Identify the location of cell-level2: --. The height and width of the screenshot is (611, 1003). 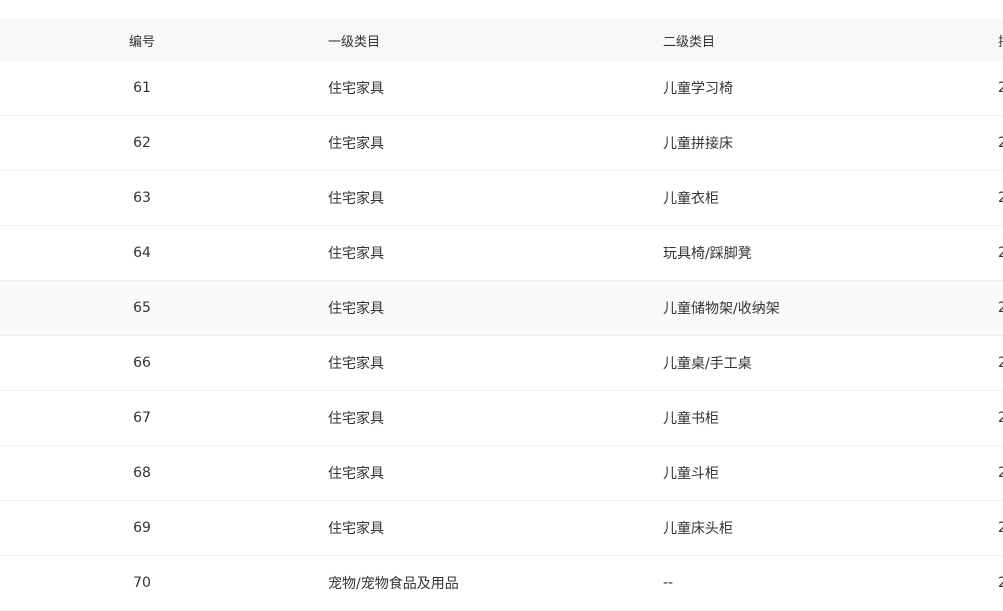
(668, 583).